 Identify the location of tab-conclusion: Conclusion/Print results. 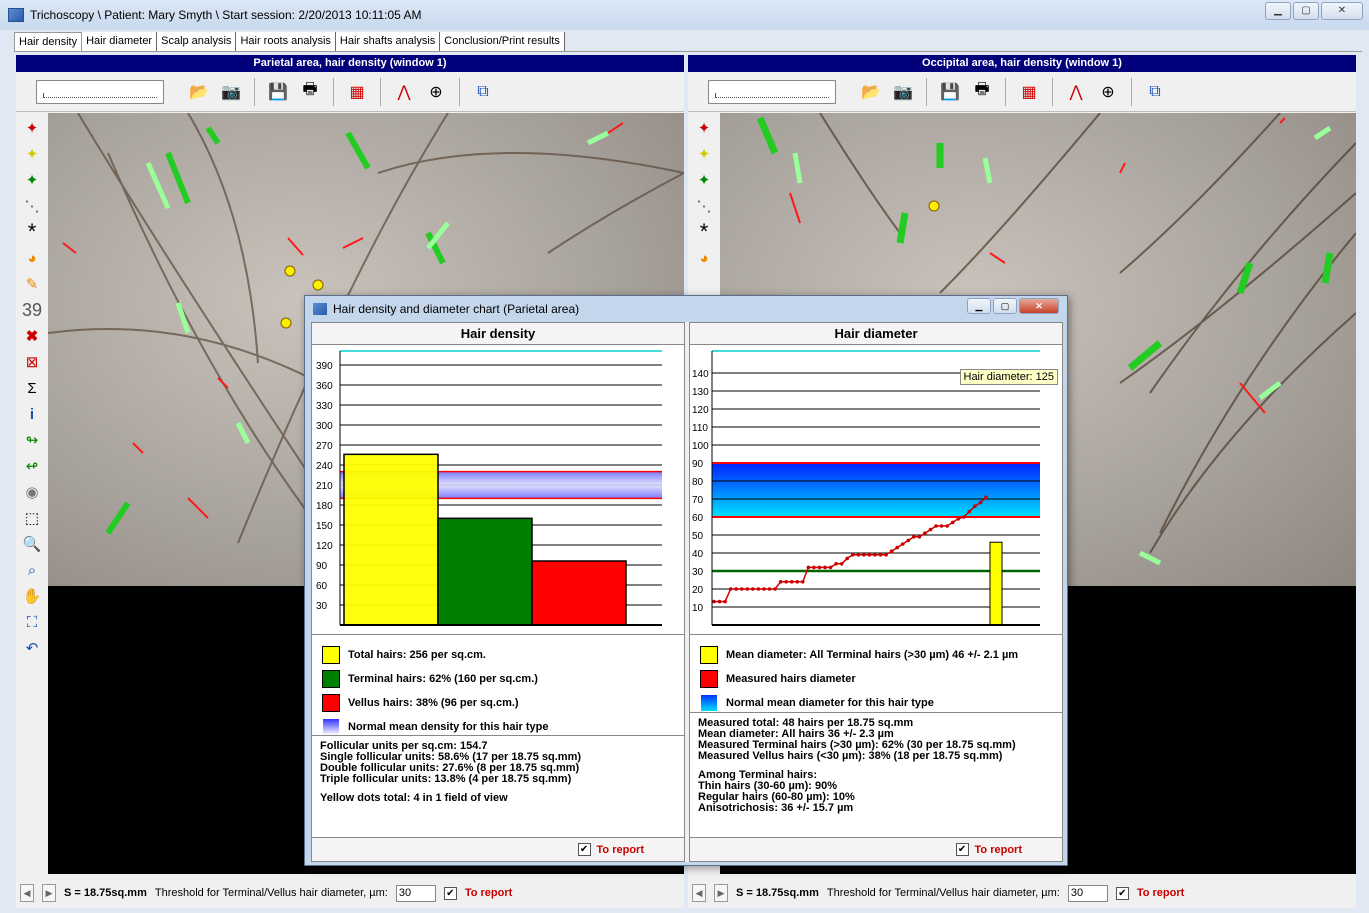
(502, 42).